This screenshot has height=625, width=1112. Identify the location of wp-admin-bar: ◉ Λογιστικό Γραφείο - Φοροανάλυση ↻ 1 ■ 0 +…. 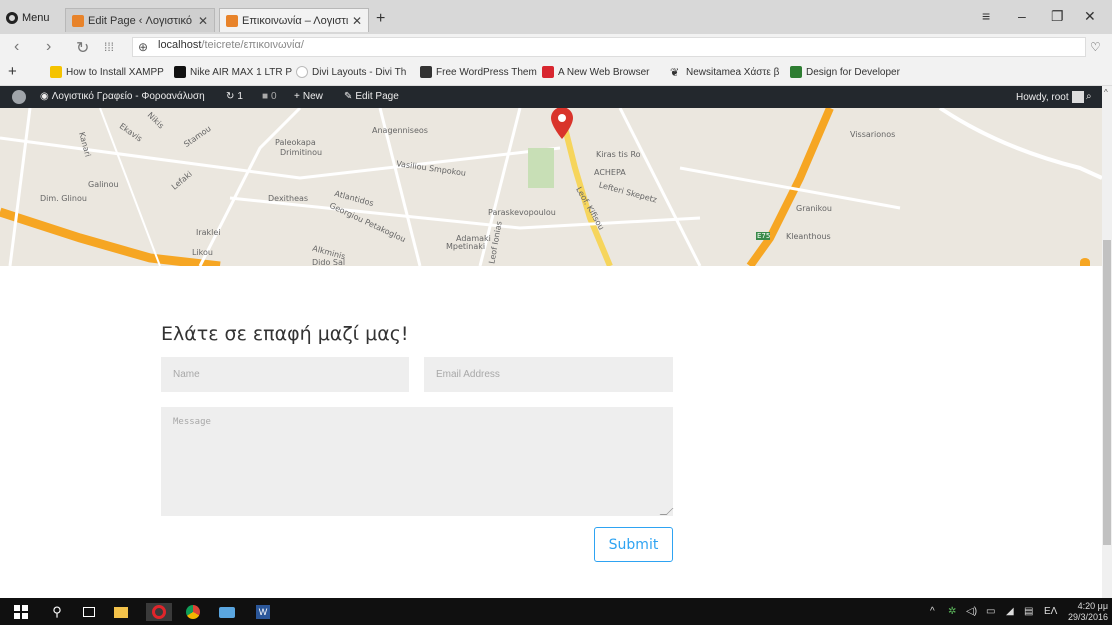
(556, 97).